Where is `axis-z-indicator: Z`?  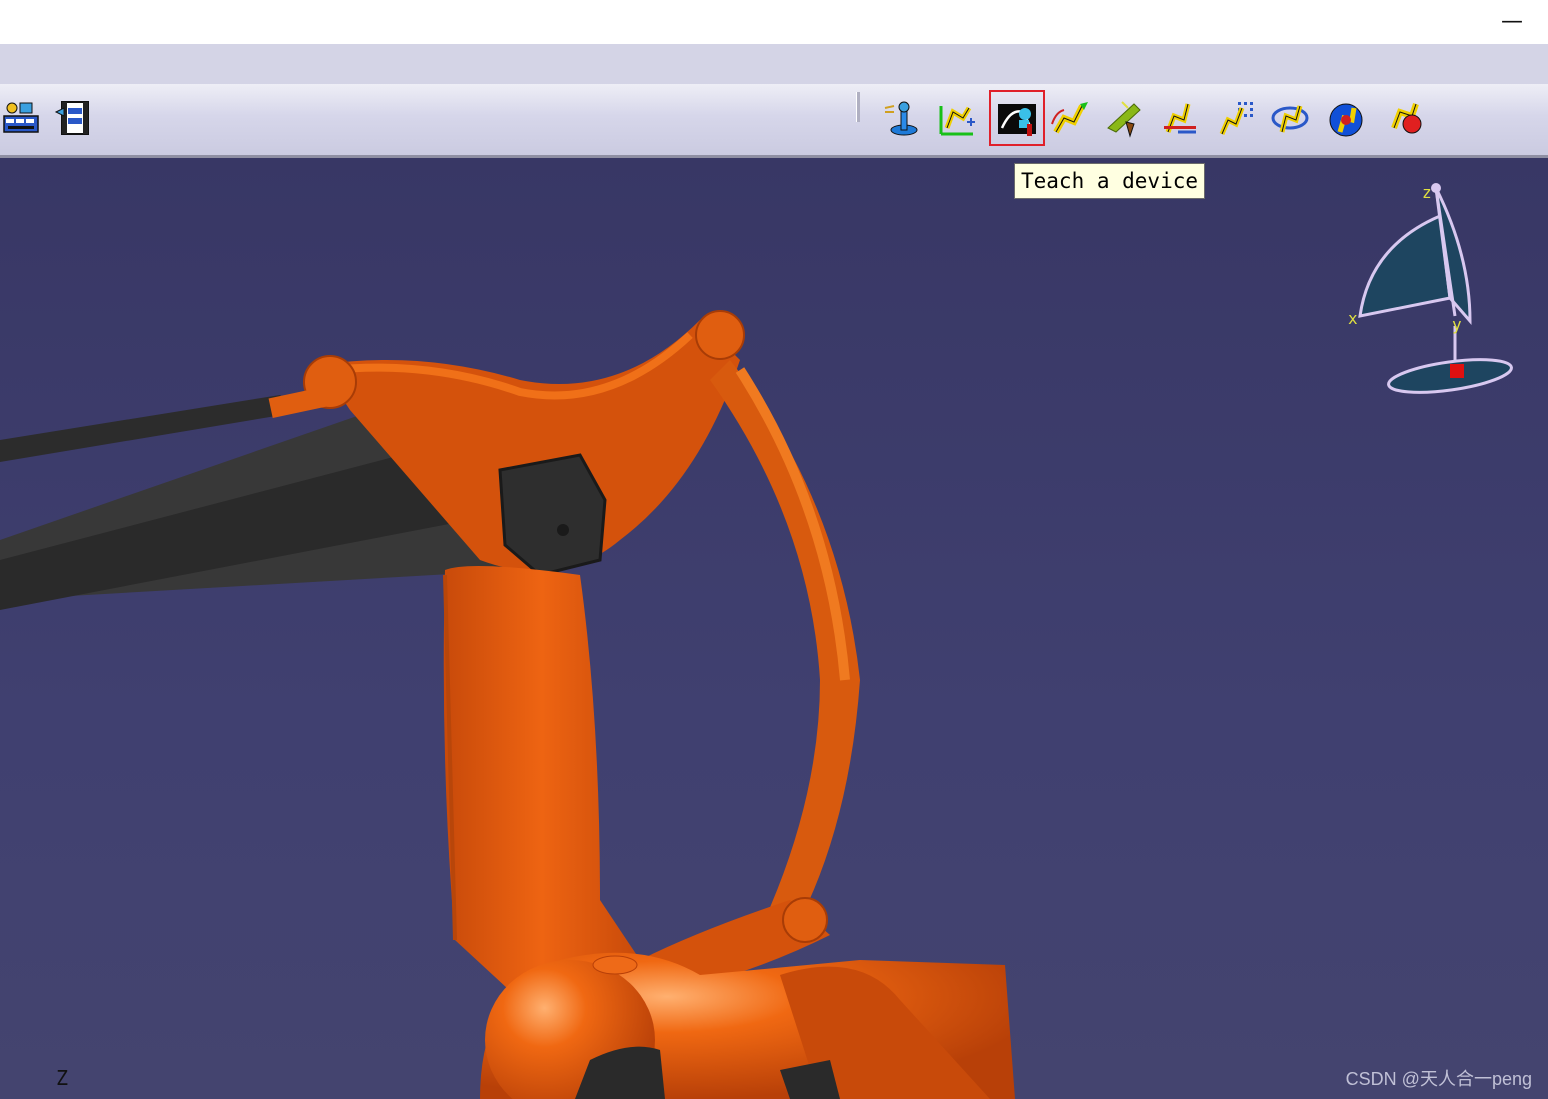
axis-z-indicator: Z is located at coordinates (62, 1078).